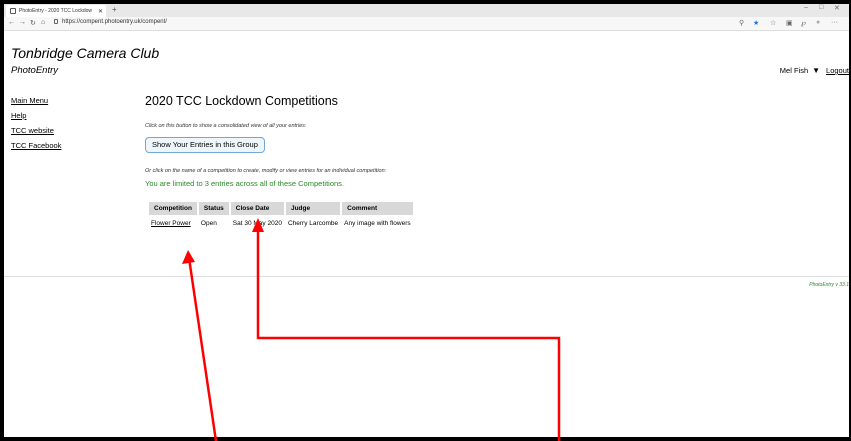 This screenshot has width=851, height=441. I want to click on user-menu: Mel Fish ▼ Logout, so click(814, 70).